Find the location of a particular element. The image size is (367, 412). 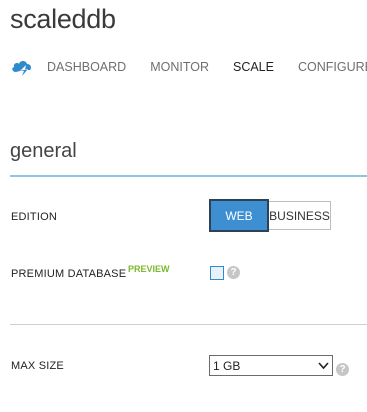

edition-business-button: BUSINESS is located at coordinates (300, 215).